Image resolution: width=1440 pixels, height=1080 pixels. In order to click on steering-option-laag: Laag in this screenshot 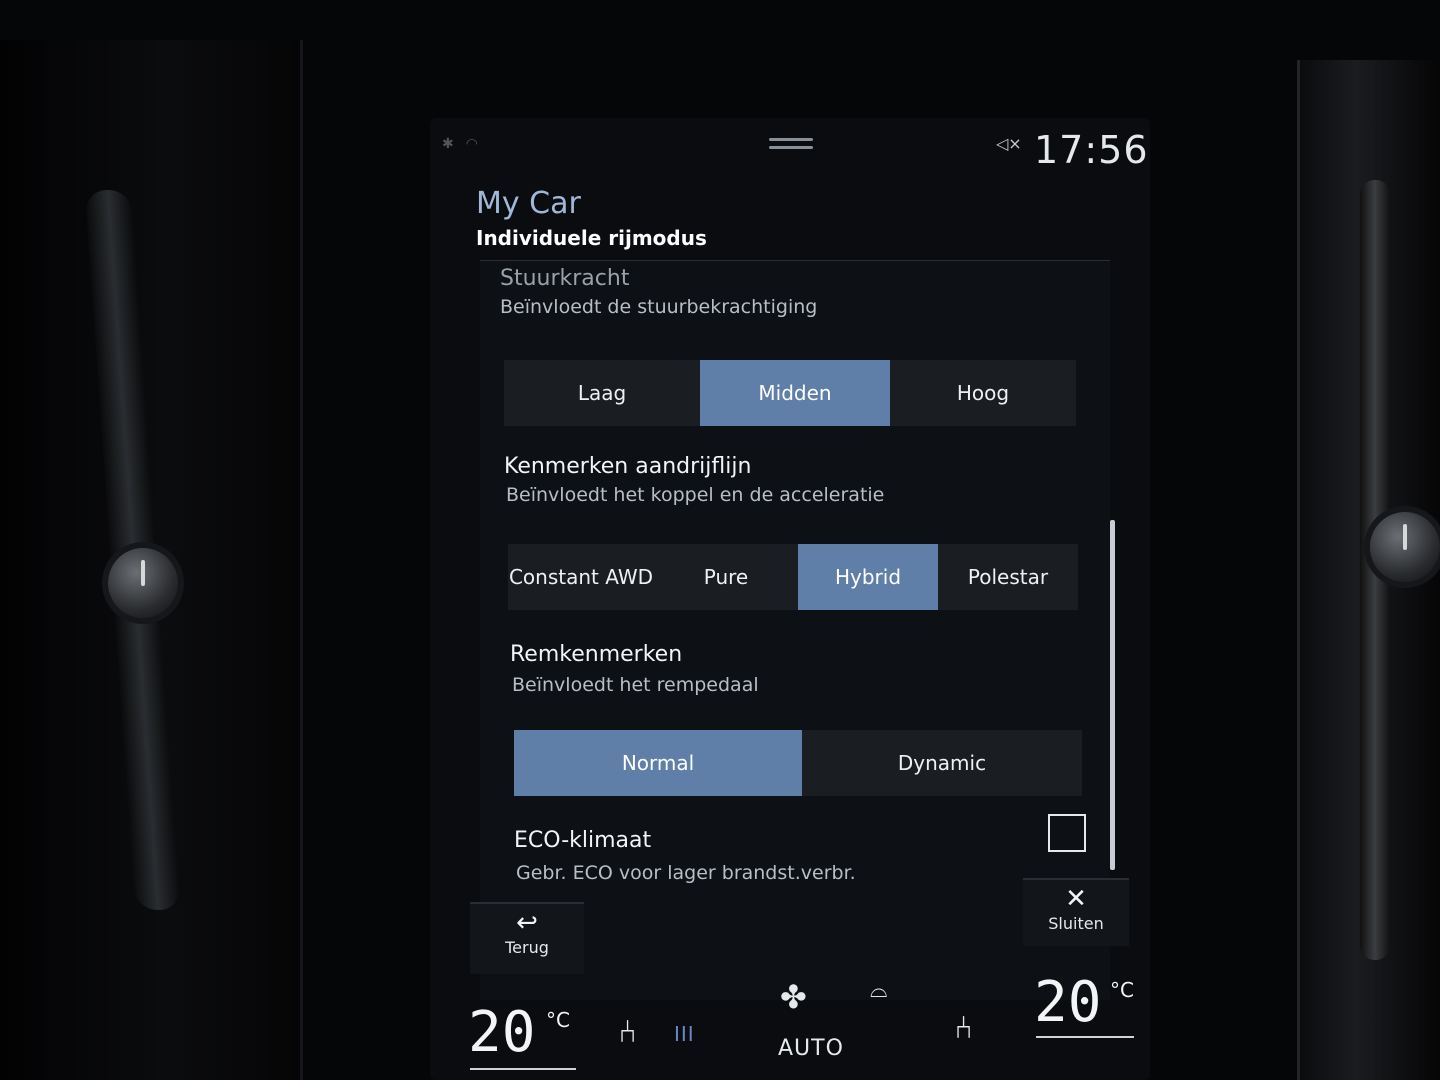, I will do `click(602, 393)`.